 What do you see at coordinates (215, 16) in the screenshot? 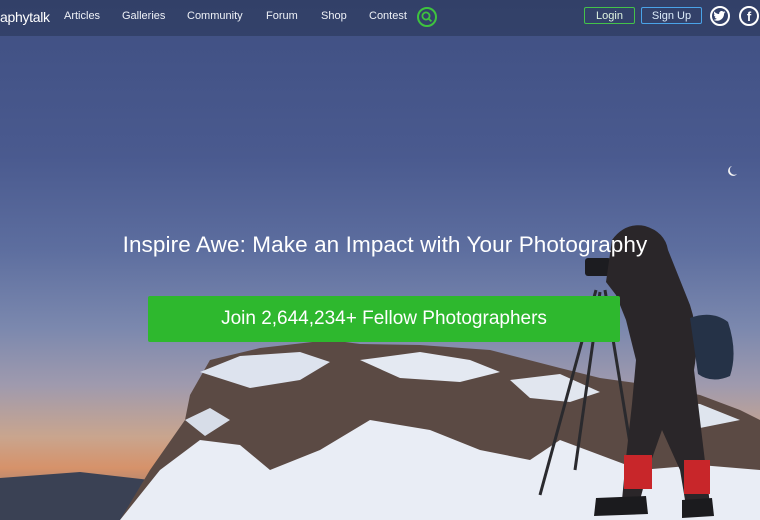
I see `nav-item-community: Community` at bounding box center [215, 16].